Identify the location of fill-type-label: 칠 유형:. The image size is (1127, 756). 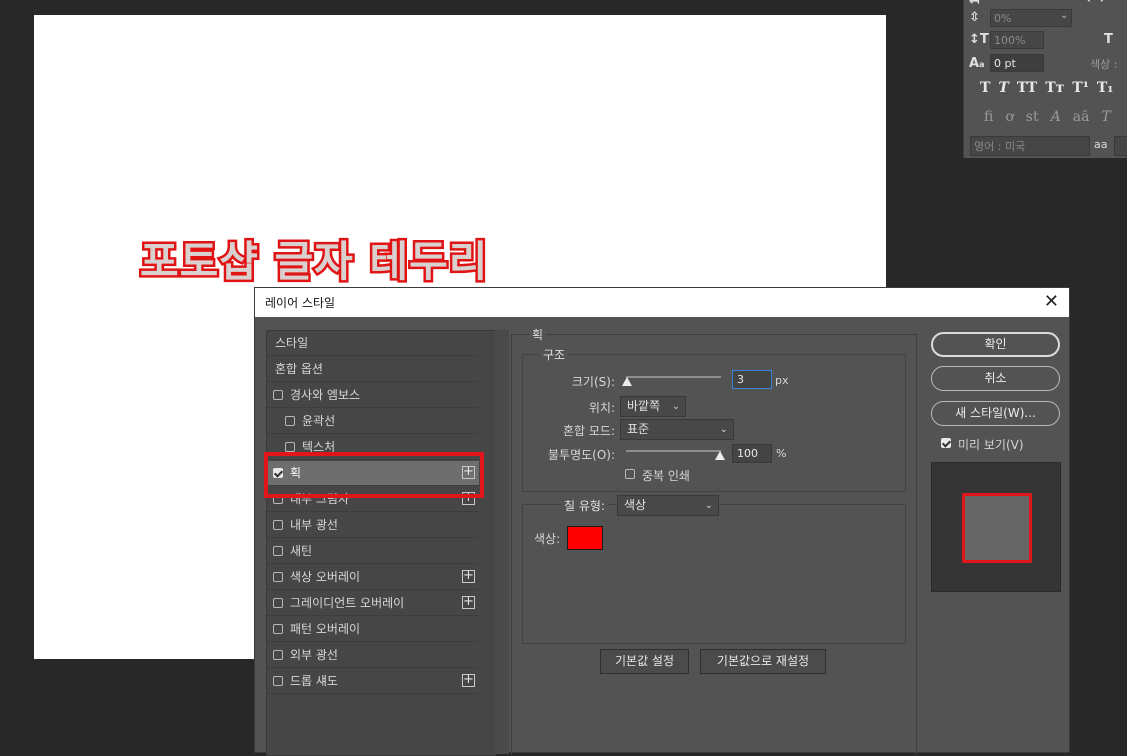
(584, 505).